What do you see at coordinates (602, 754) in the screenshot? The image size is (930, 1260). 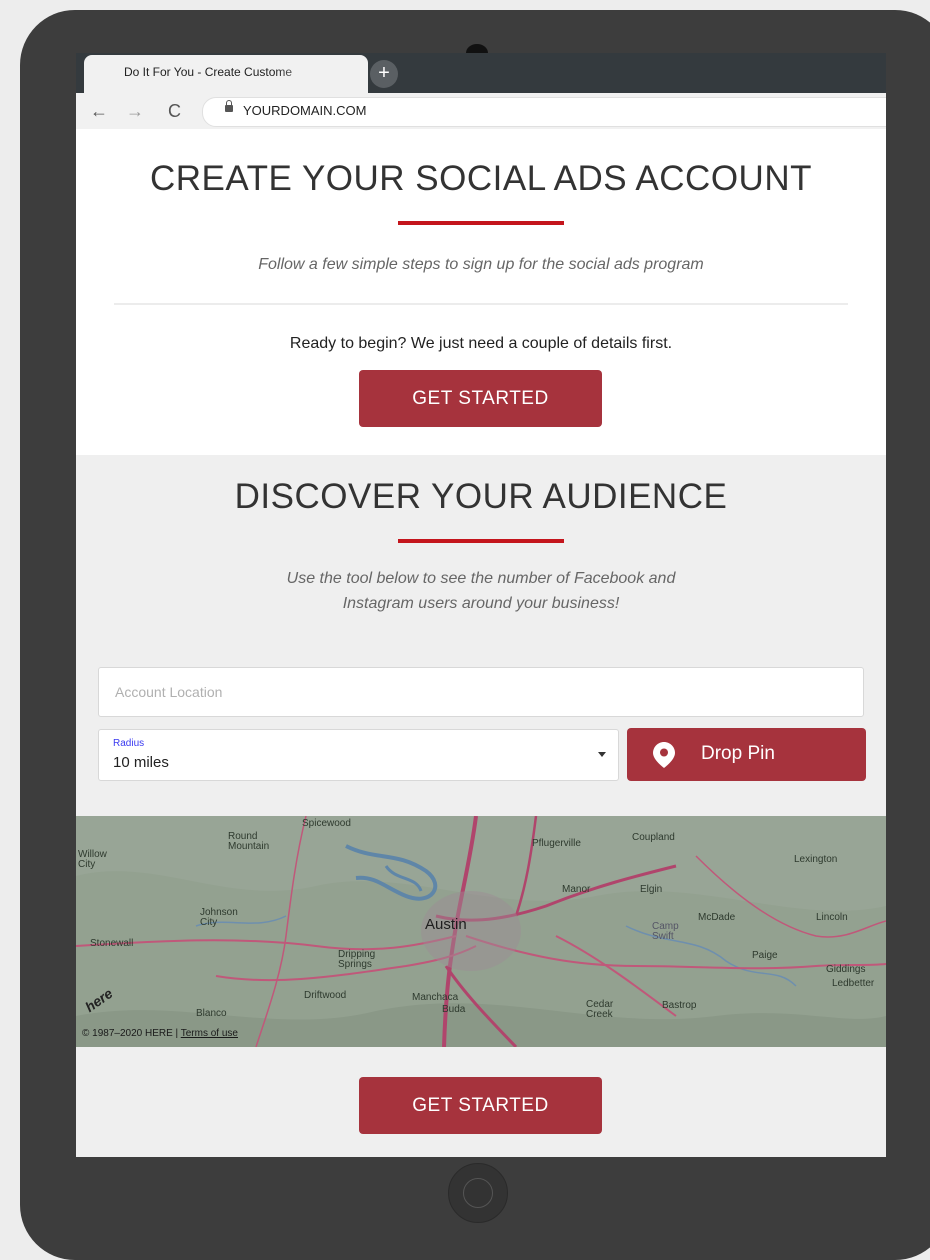 I see `dropdown-caret-icon` at bounding box center [602, 754].